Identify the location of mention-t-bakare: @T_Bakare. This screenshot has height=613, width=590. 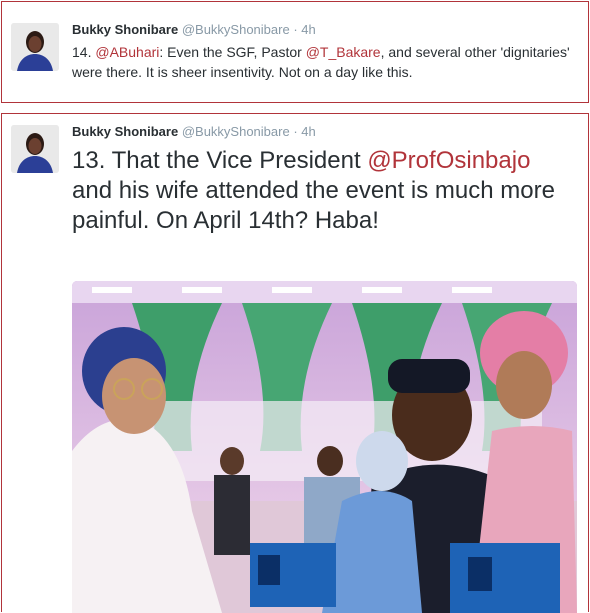
(343, 52).